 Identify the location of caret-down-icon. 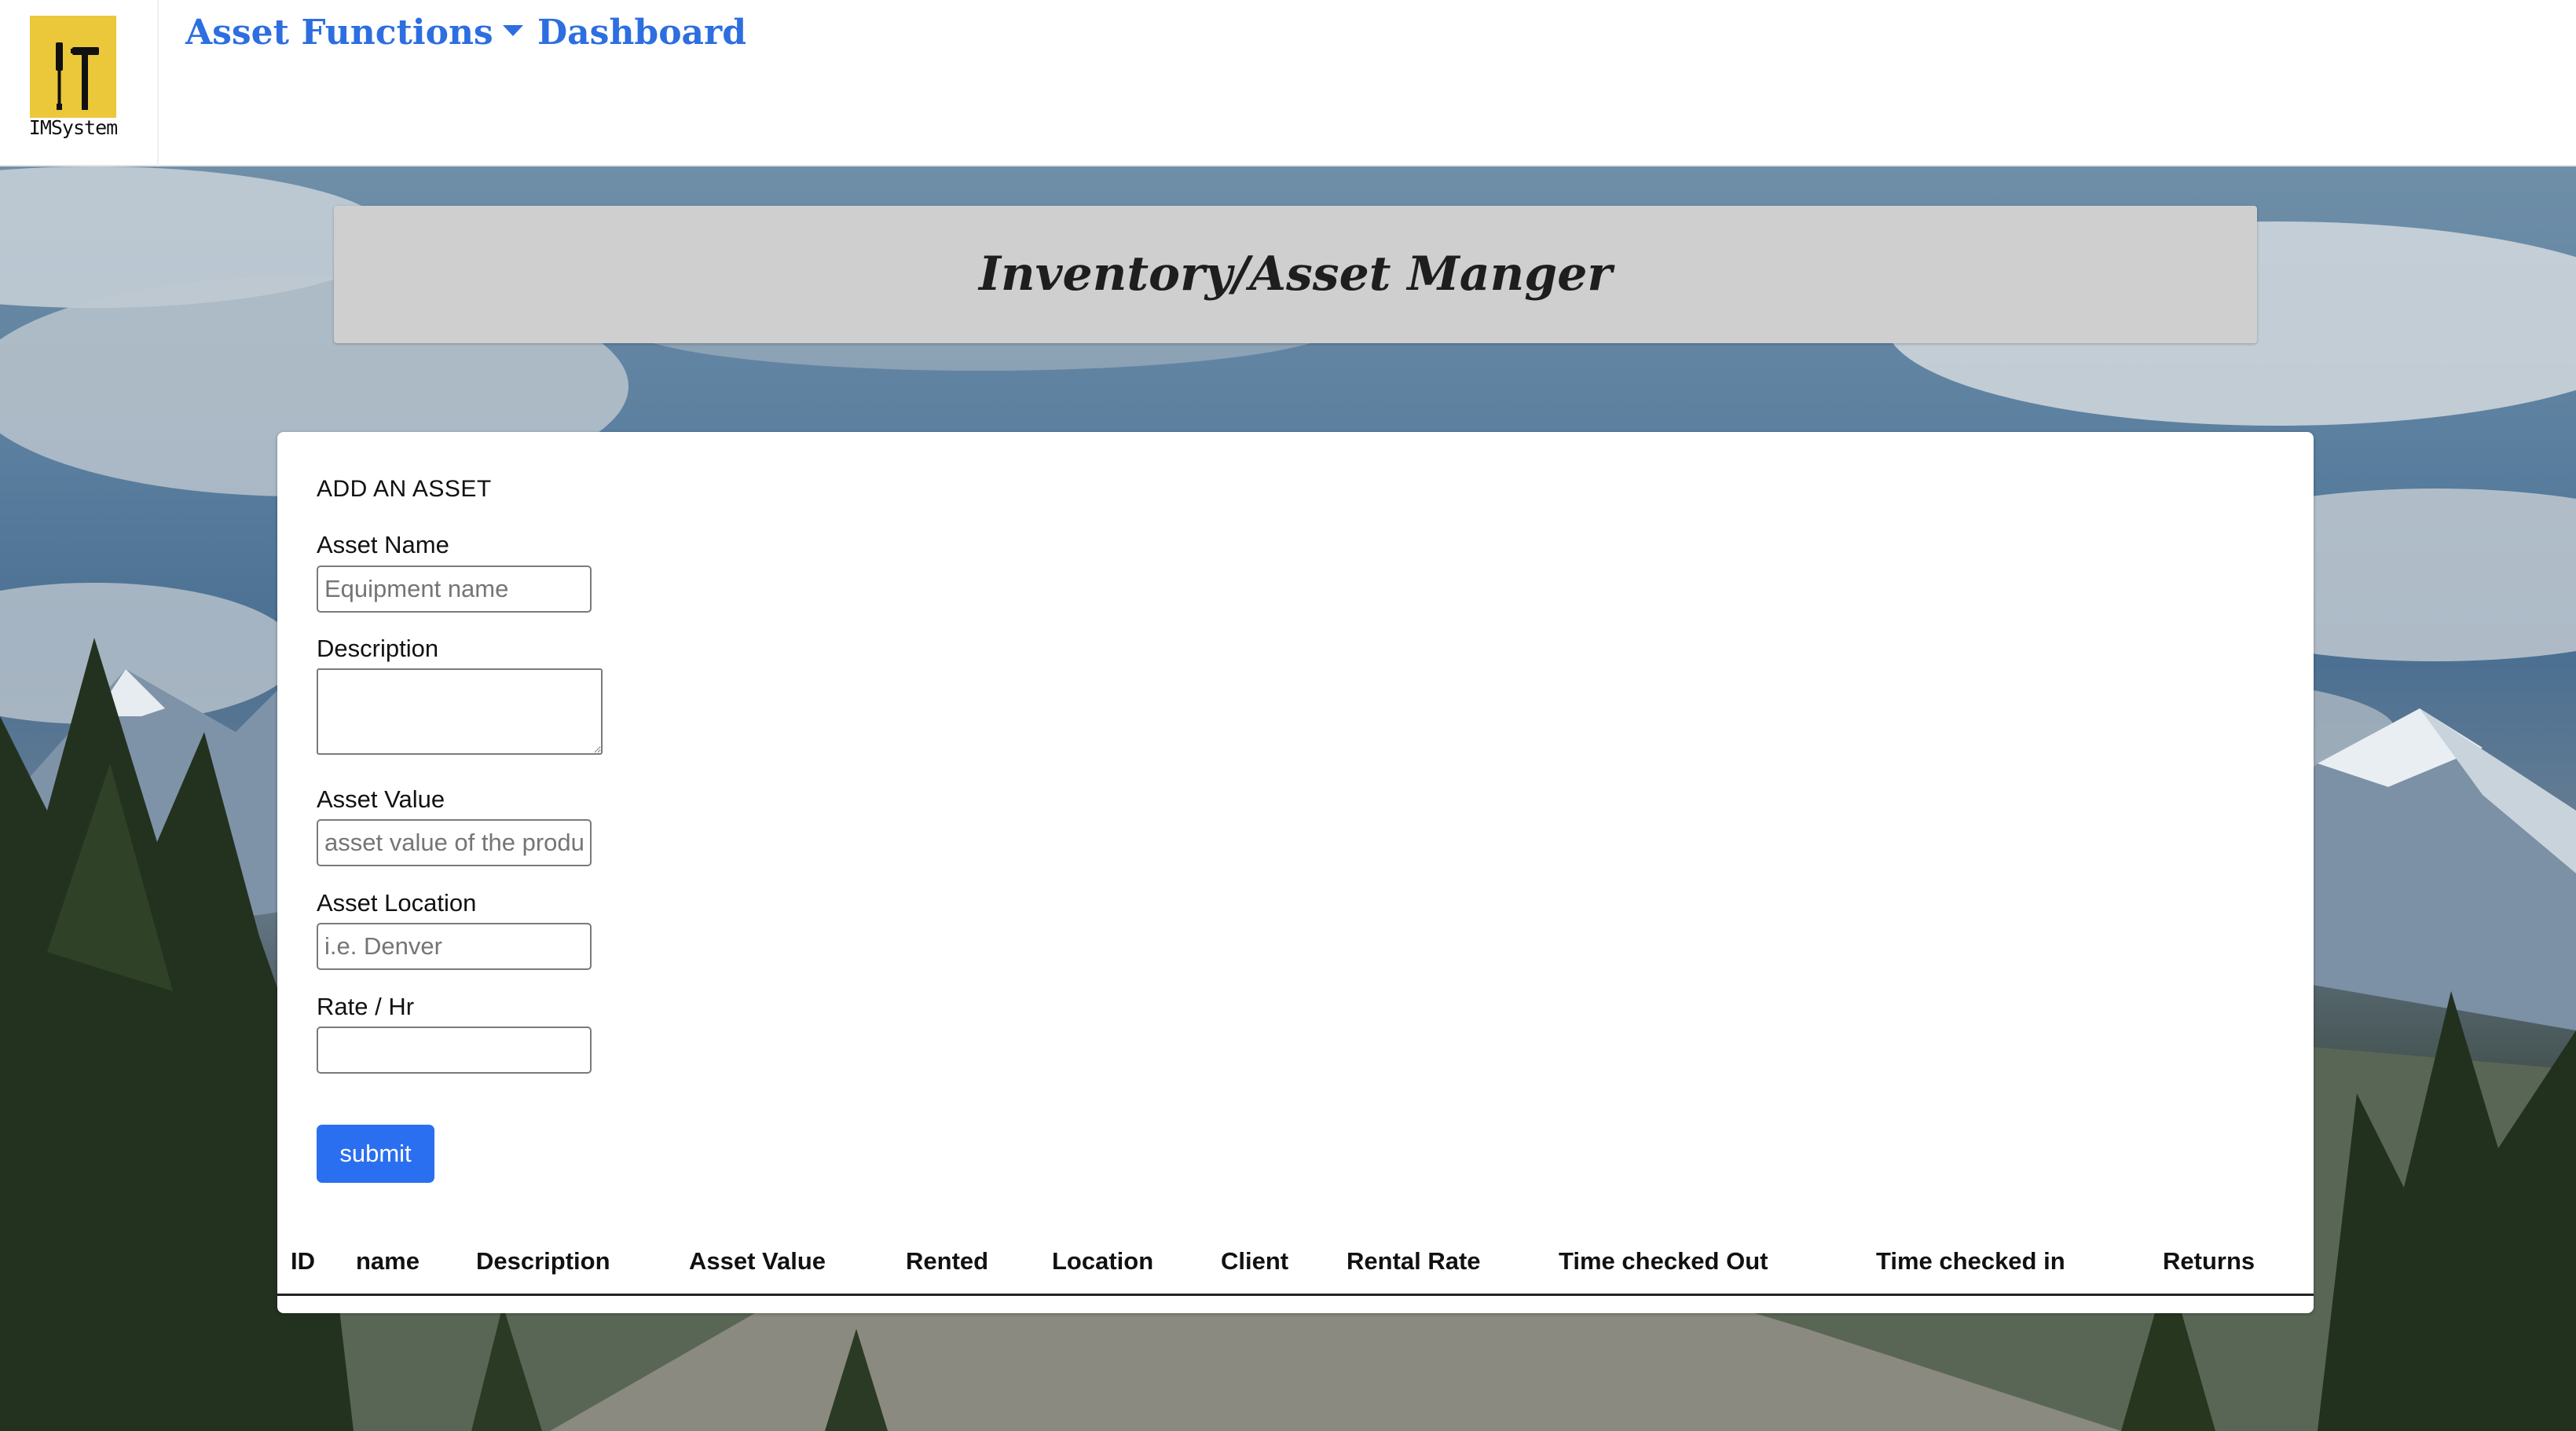
(512, 30).